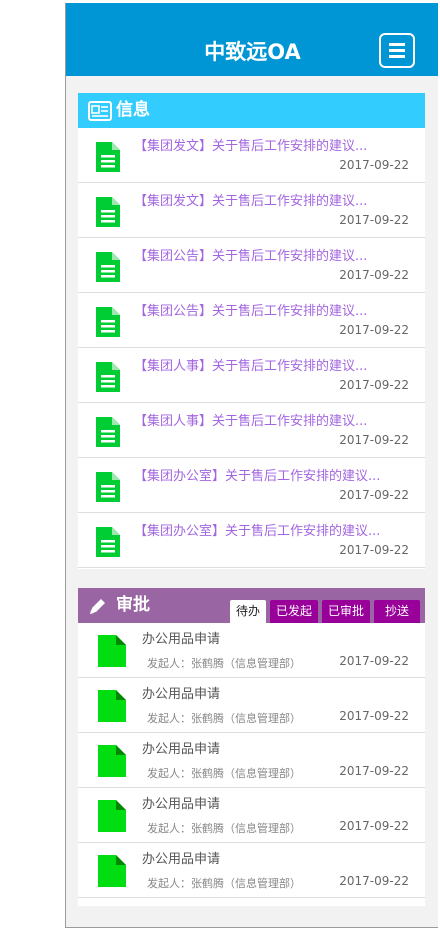  Describe the element at coordinates (100, 111) in the screenshot. I see `newspaper-icon` at that location.